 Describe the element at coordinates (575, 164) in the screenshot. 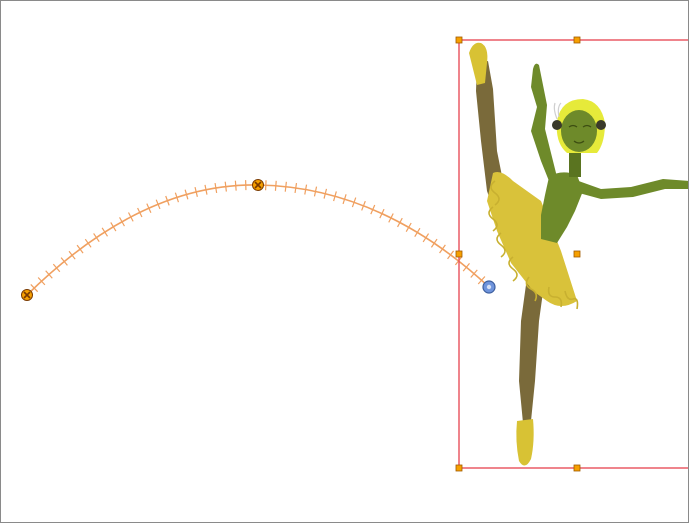

I see `neck` at that location.